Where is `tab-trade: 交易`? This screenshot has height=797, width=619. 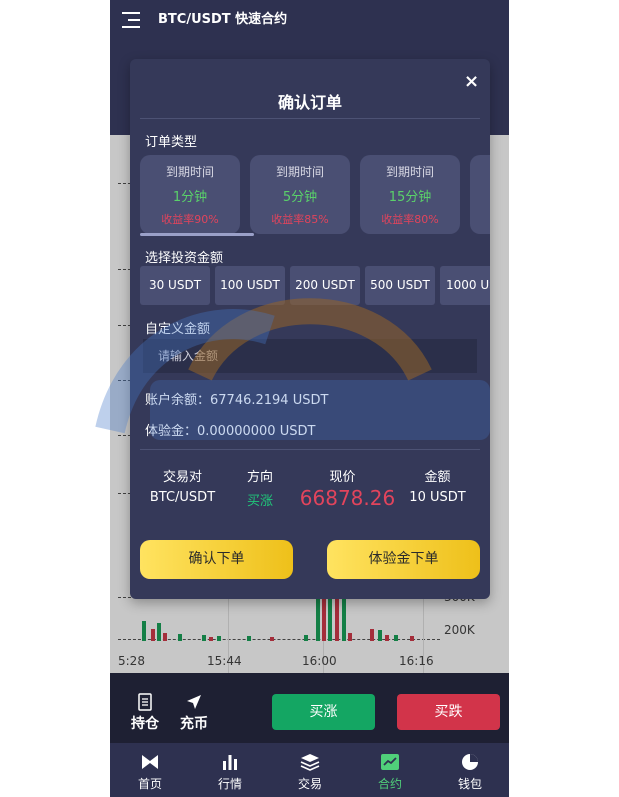
tab-trade: 交易 is located at coordinates (310, 770).